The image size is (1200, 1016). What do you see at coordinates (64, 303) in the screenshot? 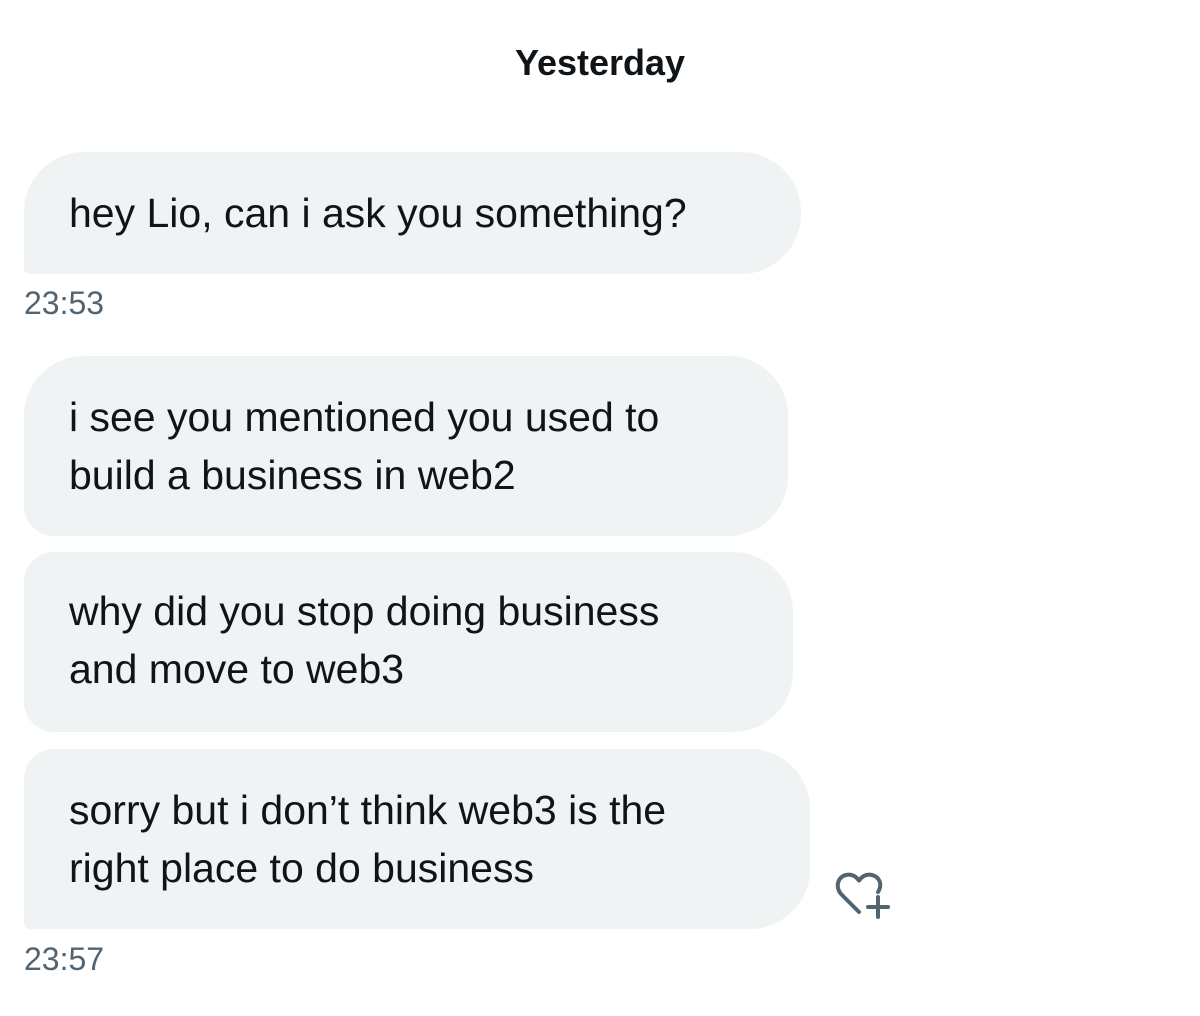
I see `message-timestamp: 23:53` at bounding box center [64, 303].